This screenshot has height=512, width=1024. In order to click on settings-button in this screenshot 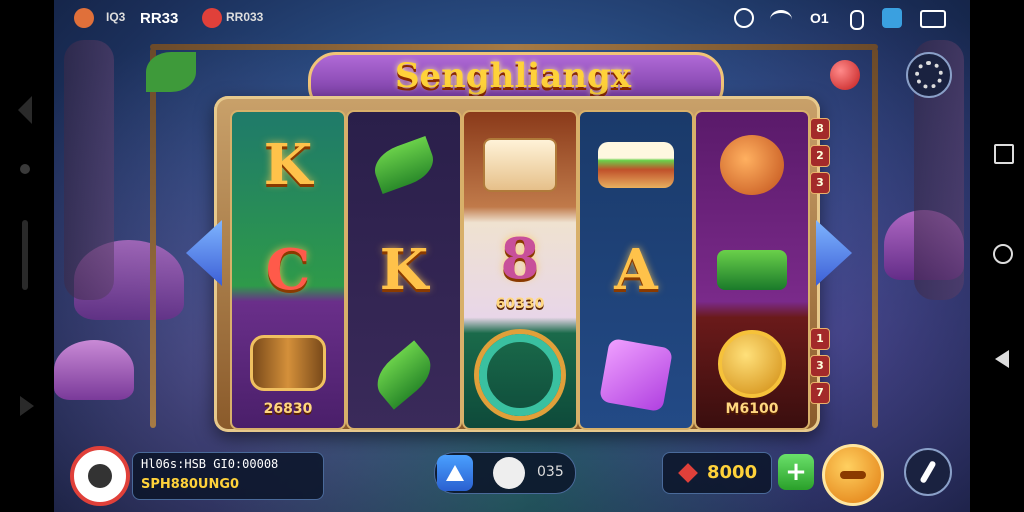, I will do `click(929, 75)`.